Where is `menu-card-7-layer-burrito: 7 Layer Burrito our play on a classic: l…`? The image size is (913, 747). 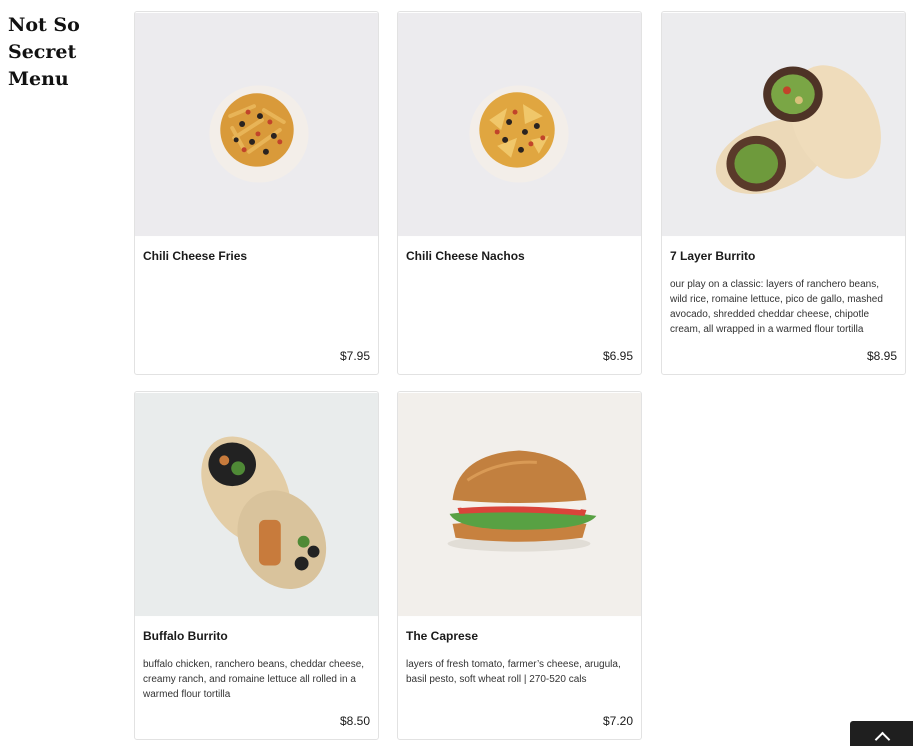 menu-card-7-layer-burrito: 7 Layer Burrito our play on a classic: l… is located at coordinates (783, 193).